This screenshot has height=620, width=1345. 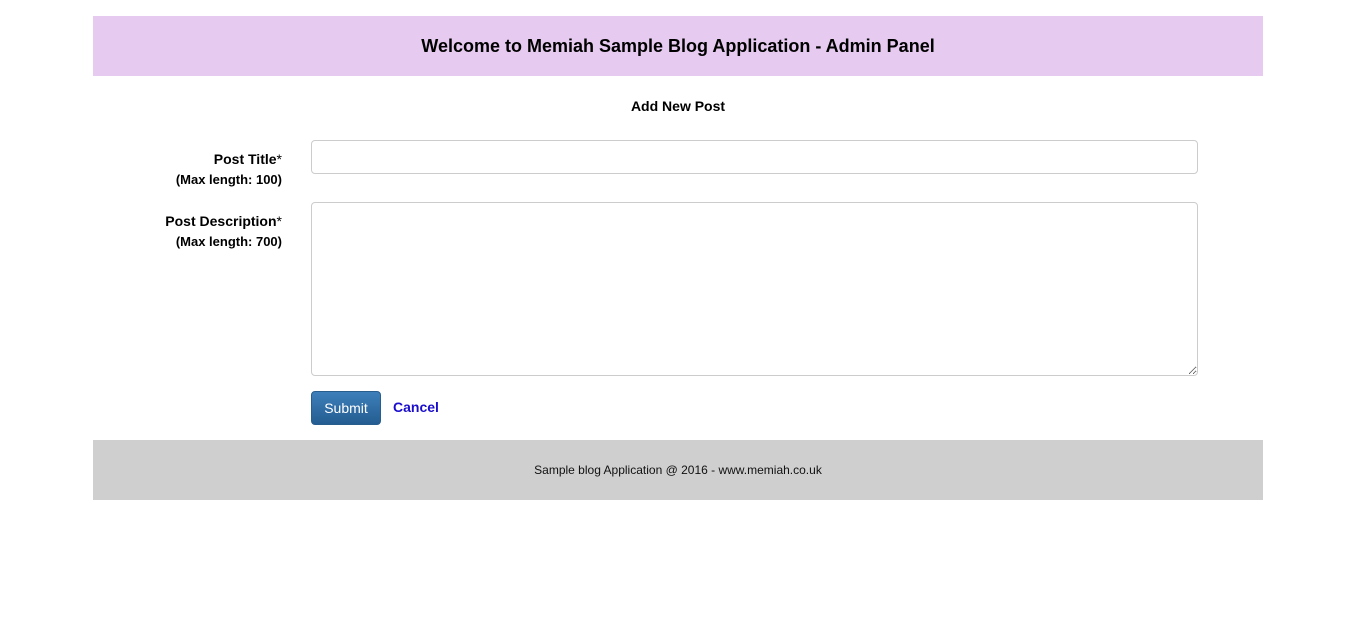 I want to click on post-description-label: Post Description*, so click(x=223, y=221).